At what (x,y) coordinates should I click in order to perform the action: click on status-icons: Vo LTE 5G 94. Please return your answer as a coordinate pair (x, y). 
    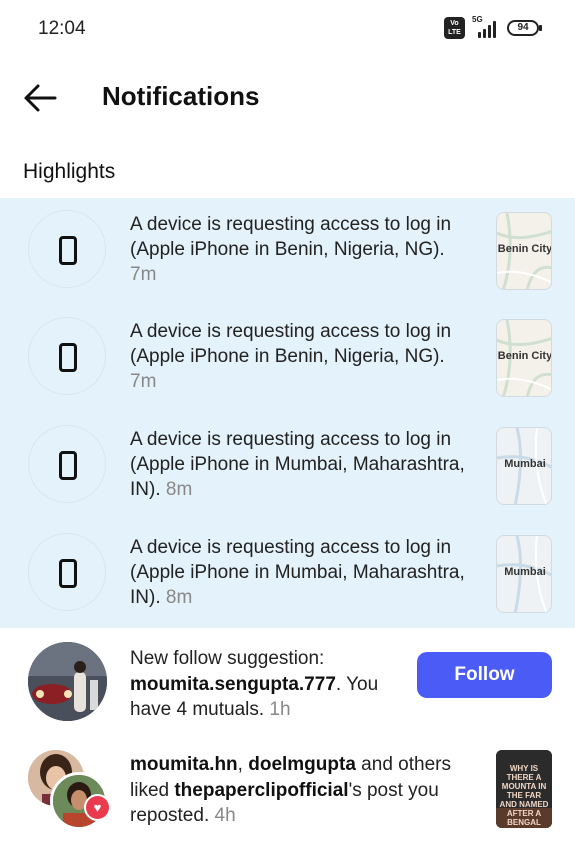
    Looking at the image, I should click on (493, 27).